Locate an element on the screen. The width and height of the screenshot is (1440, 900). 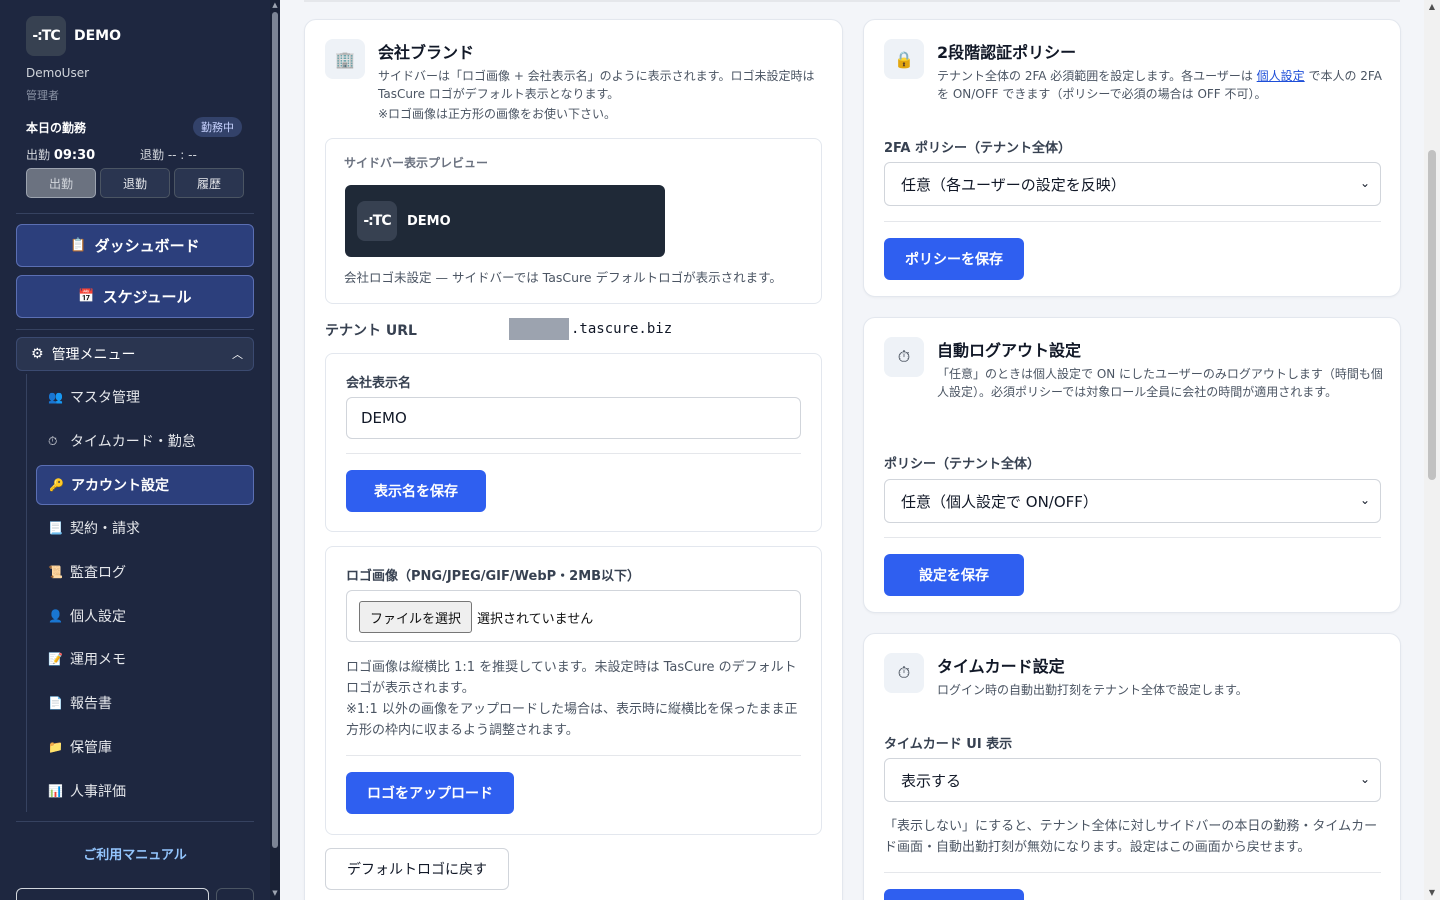
page-icon: 📄 is located at coordinates (55, 703).